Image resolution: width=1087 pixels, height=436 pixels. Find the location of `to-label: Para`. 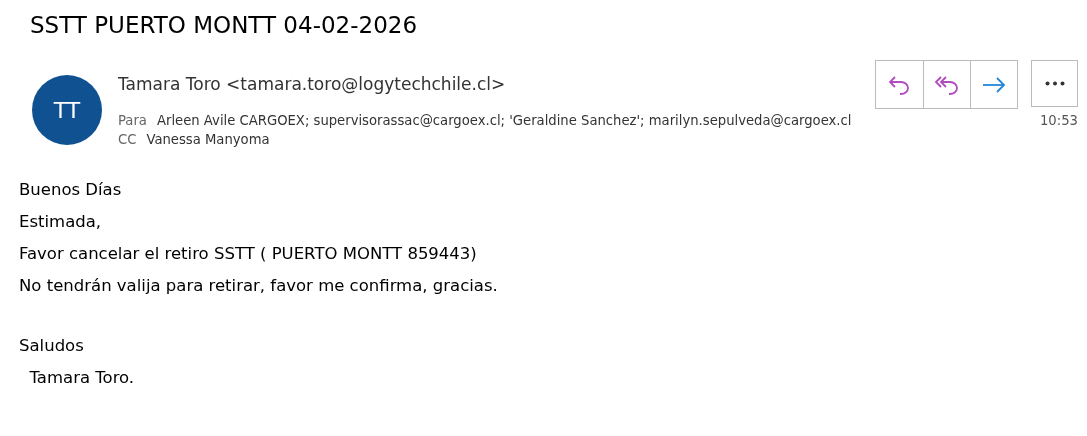

to-label: Para is located at coordinates (132, 120).